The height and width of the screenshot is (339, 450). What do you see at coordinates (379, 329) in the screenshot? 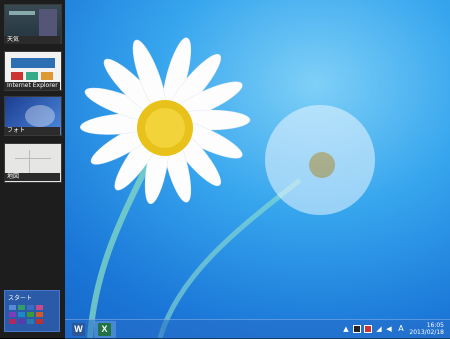
I see `network-icon: ◢` at bounding box center [379, 329].